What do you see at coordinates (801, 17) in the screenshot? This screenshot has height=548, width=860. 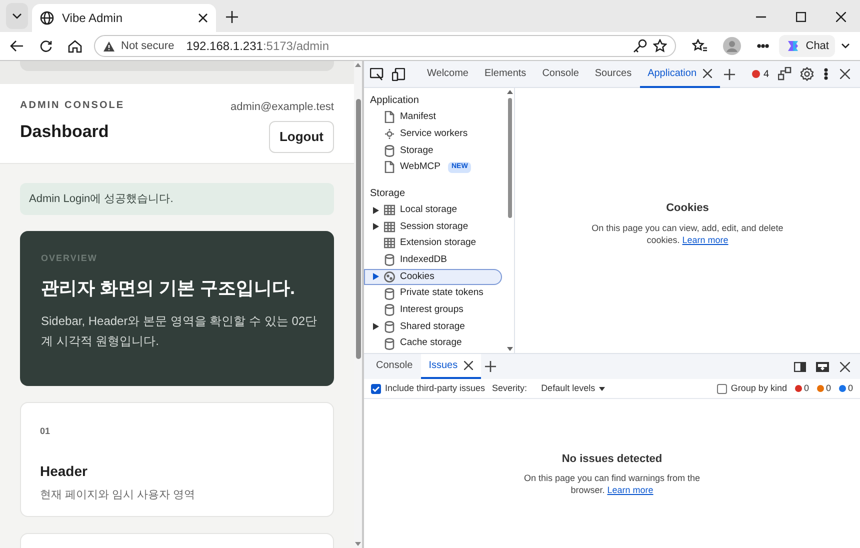 I see `maximize-icon` at bounding box center [801, 17].